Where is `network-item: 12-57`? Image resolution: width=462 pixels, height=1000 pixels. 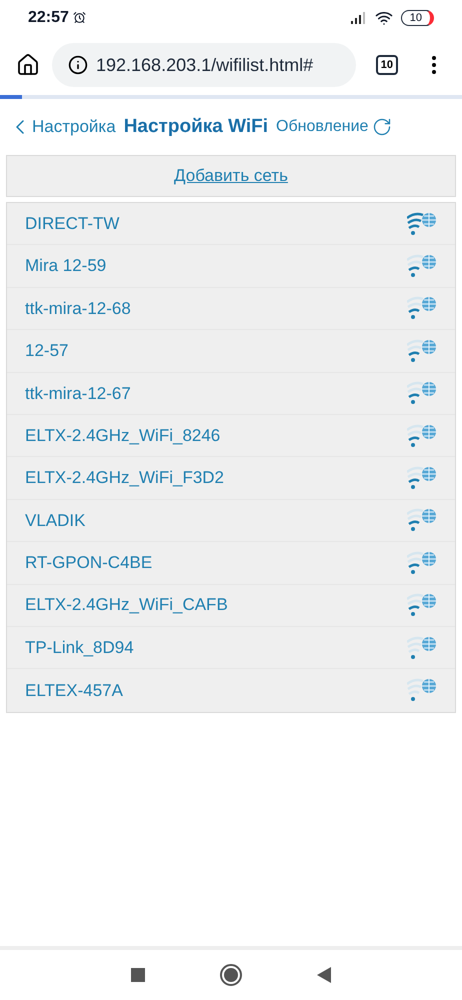
network-item: 12-57 is located at coordinates (231, 351).